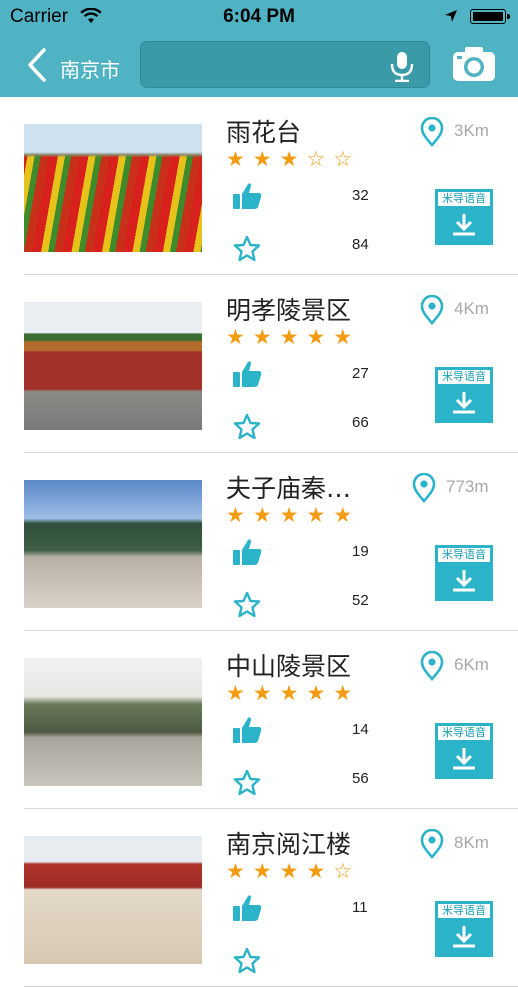 The height and width of the screenshot is (987, 518). Describe the element at coordinates (90, 68) in the screenshot. I see `city-selector: 南京市` at that location.